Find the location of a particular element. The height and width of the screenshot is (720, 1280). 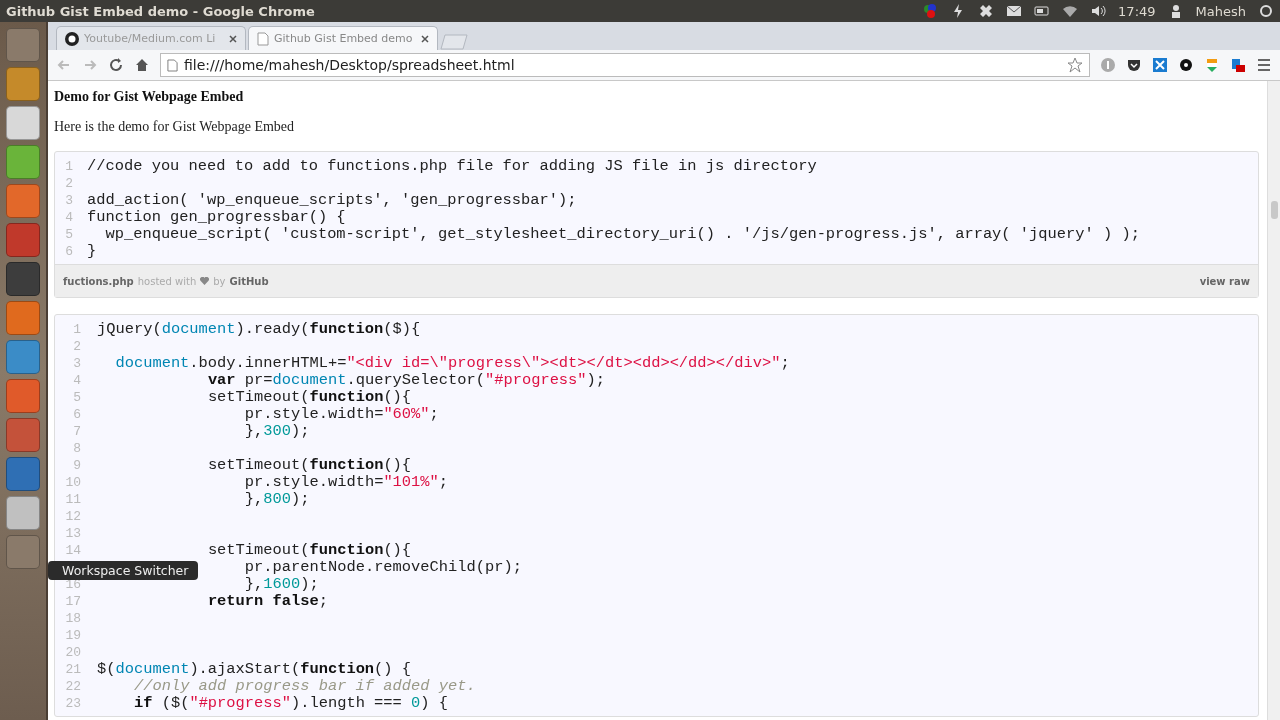

new-tab-icon is located at coordinates (454, 42).